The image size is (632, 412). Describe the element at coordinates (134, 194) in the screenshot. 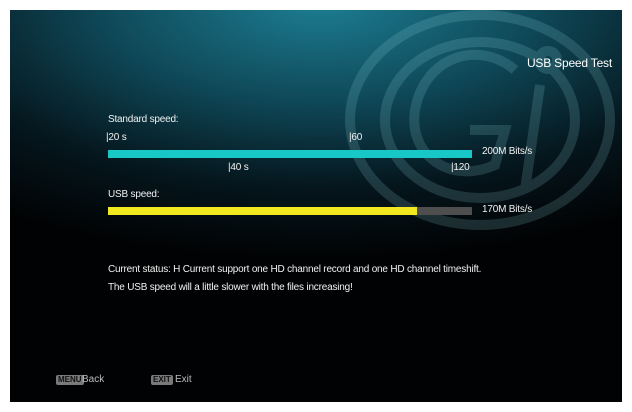

I see `usb-speed-label: USB speed:` at that location.